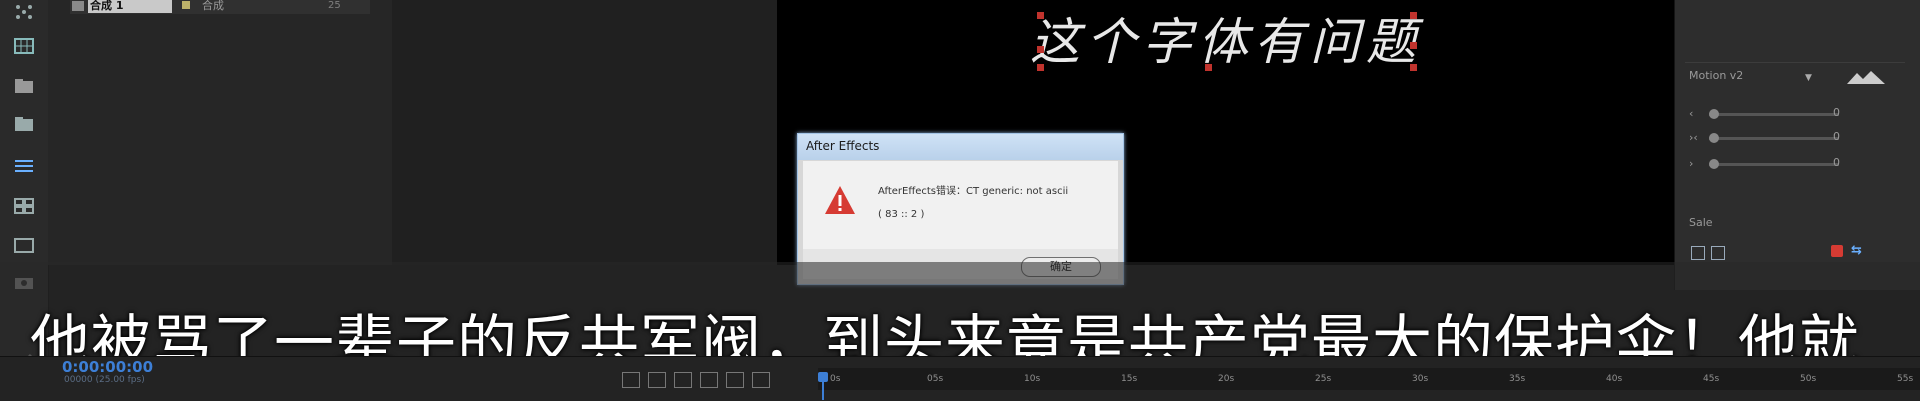  Describe the element at coordinates (1701, 222) in the screenshot. I see `panel-label: Sale` at that location.